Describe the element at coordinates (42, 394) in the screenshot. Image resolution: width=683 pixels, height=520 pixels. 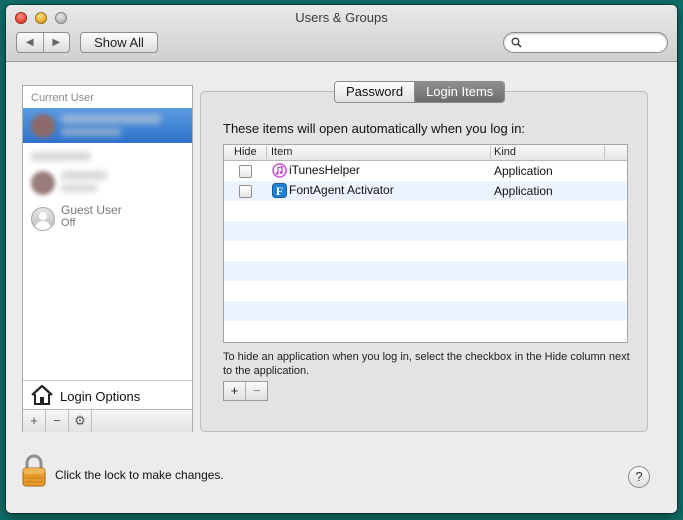
I see `house-icon` at that location.